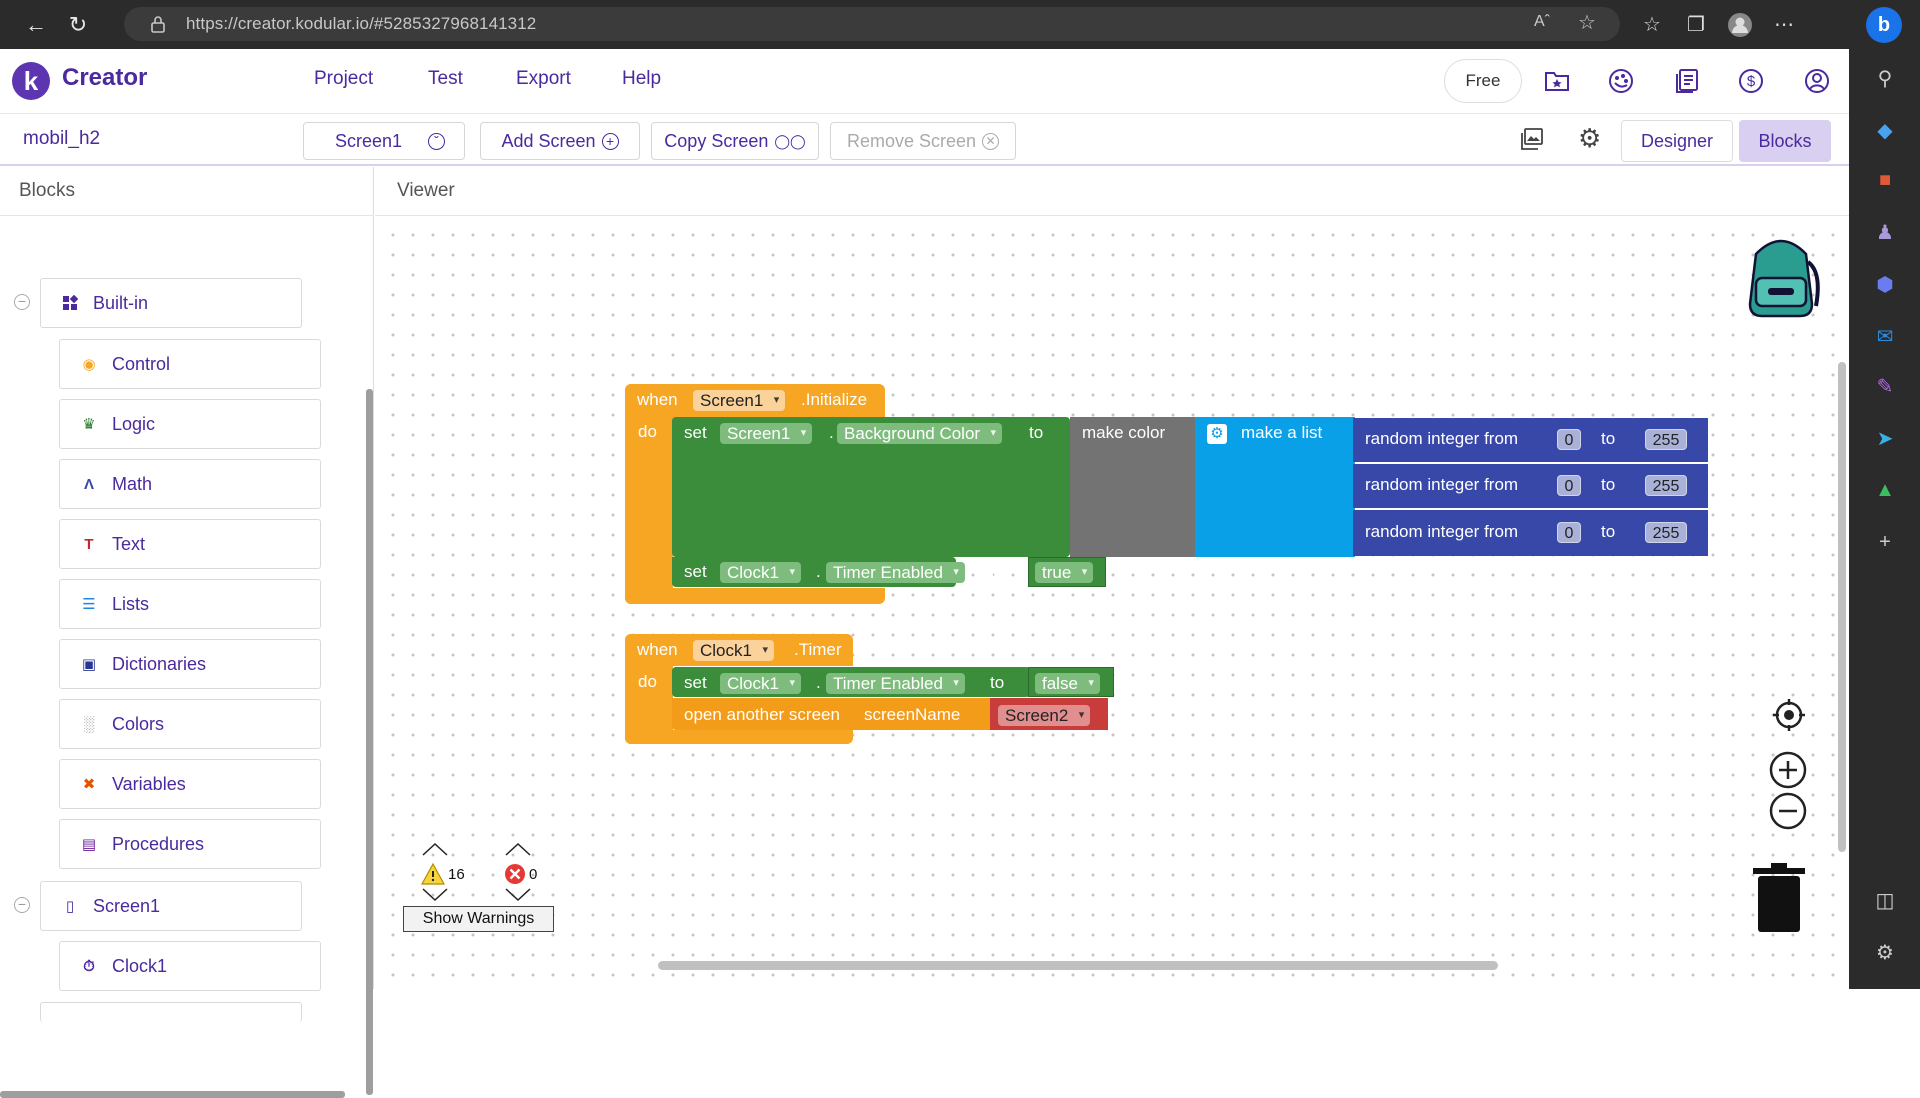 The image size is (1920, 1098). Describe the element at coordinates (518, 895) in the screenshot. I see `errors-next-icon` at that location.